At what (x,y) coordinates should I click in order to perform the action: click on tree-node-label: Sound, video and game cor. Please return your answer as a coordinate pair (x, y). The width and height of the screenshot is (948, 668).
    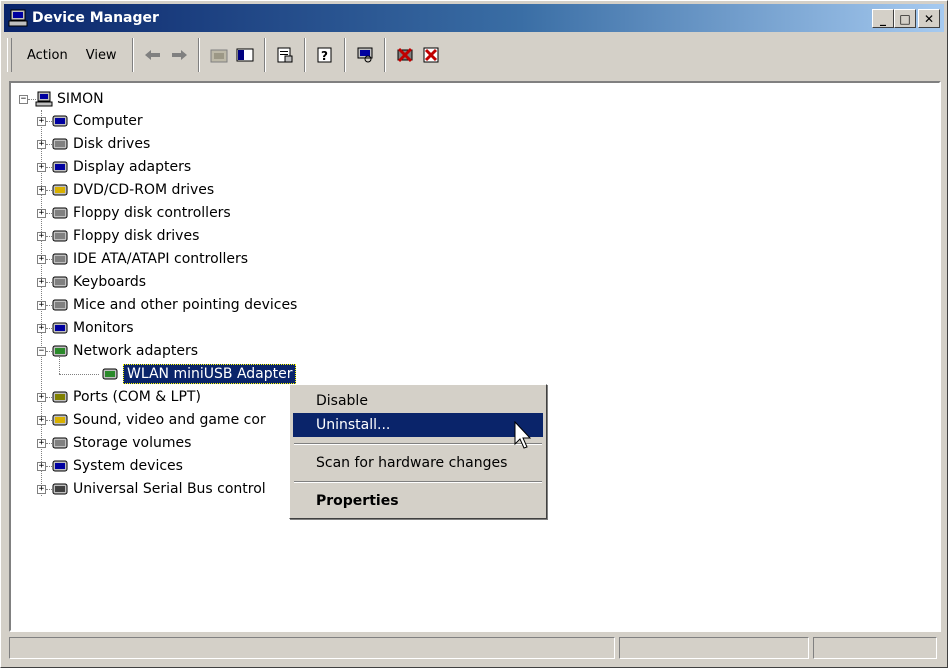
    Looking at the image, I should click on (169, 420).